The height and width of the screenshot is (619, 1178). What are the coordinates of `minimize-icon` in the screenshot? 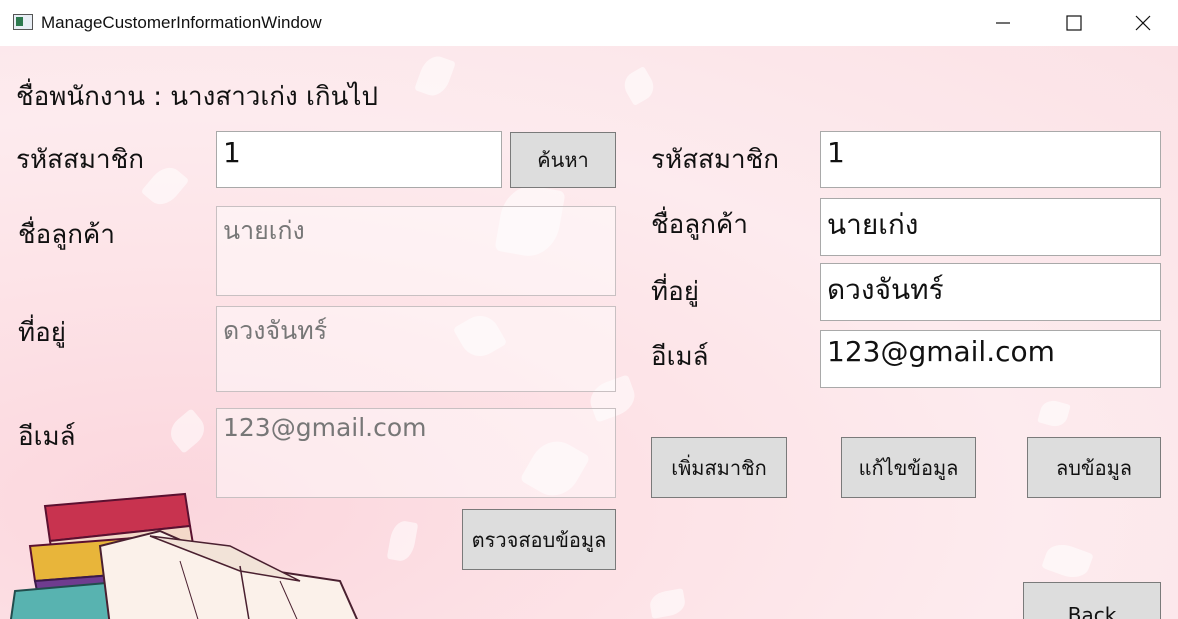 It's located at (1003, 23).